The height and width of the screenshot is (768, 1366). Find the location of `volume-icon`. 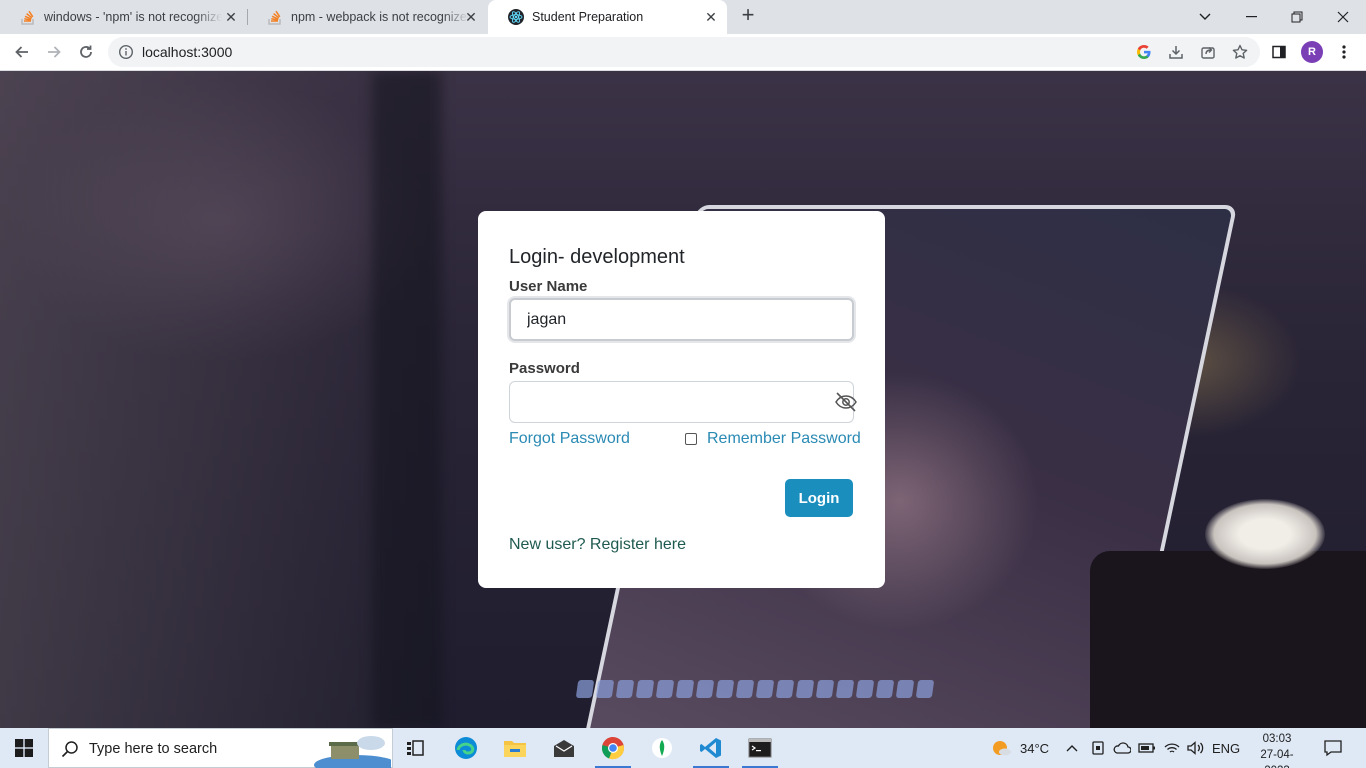

volume-icon is located at coordinates (1195, 748).